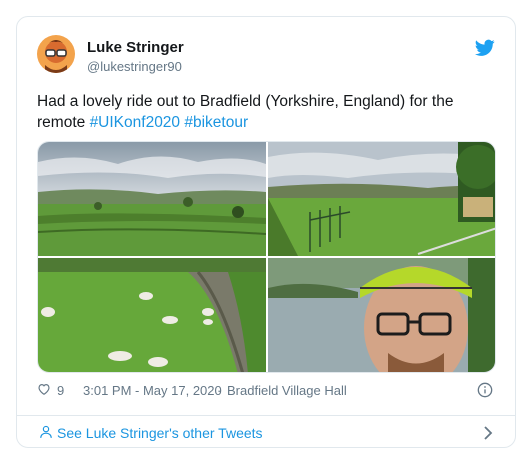  Describe the element at coordinates (485, 390) in the screenshot. I see `info-icon` at that location.